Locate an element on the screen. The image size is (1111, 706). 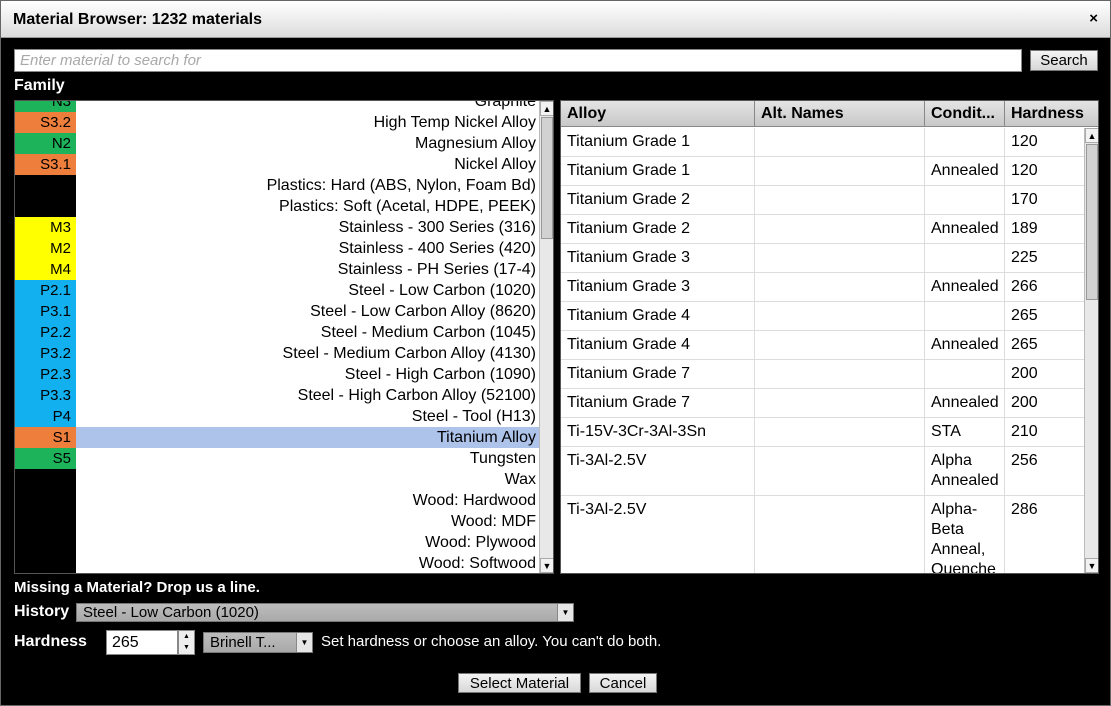
alloy-cell: Titanium Grade 7 is located at coordinates (658, 403).